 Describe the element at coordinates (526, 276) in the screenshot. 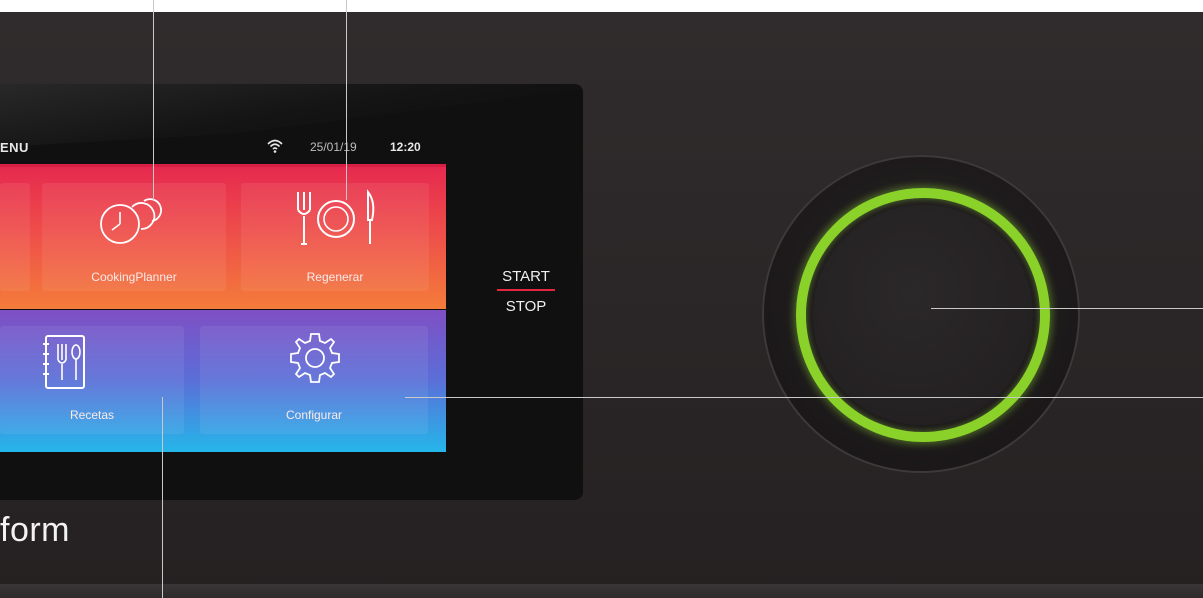

I see `start-label: START` at that location.